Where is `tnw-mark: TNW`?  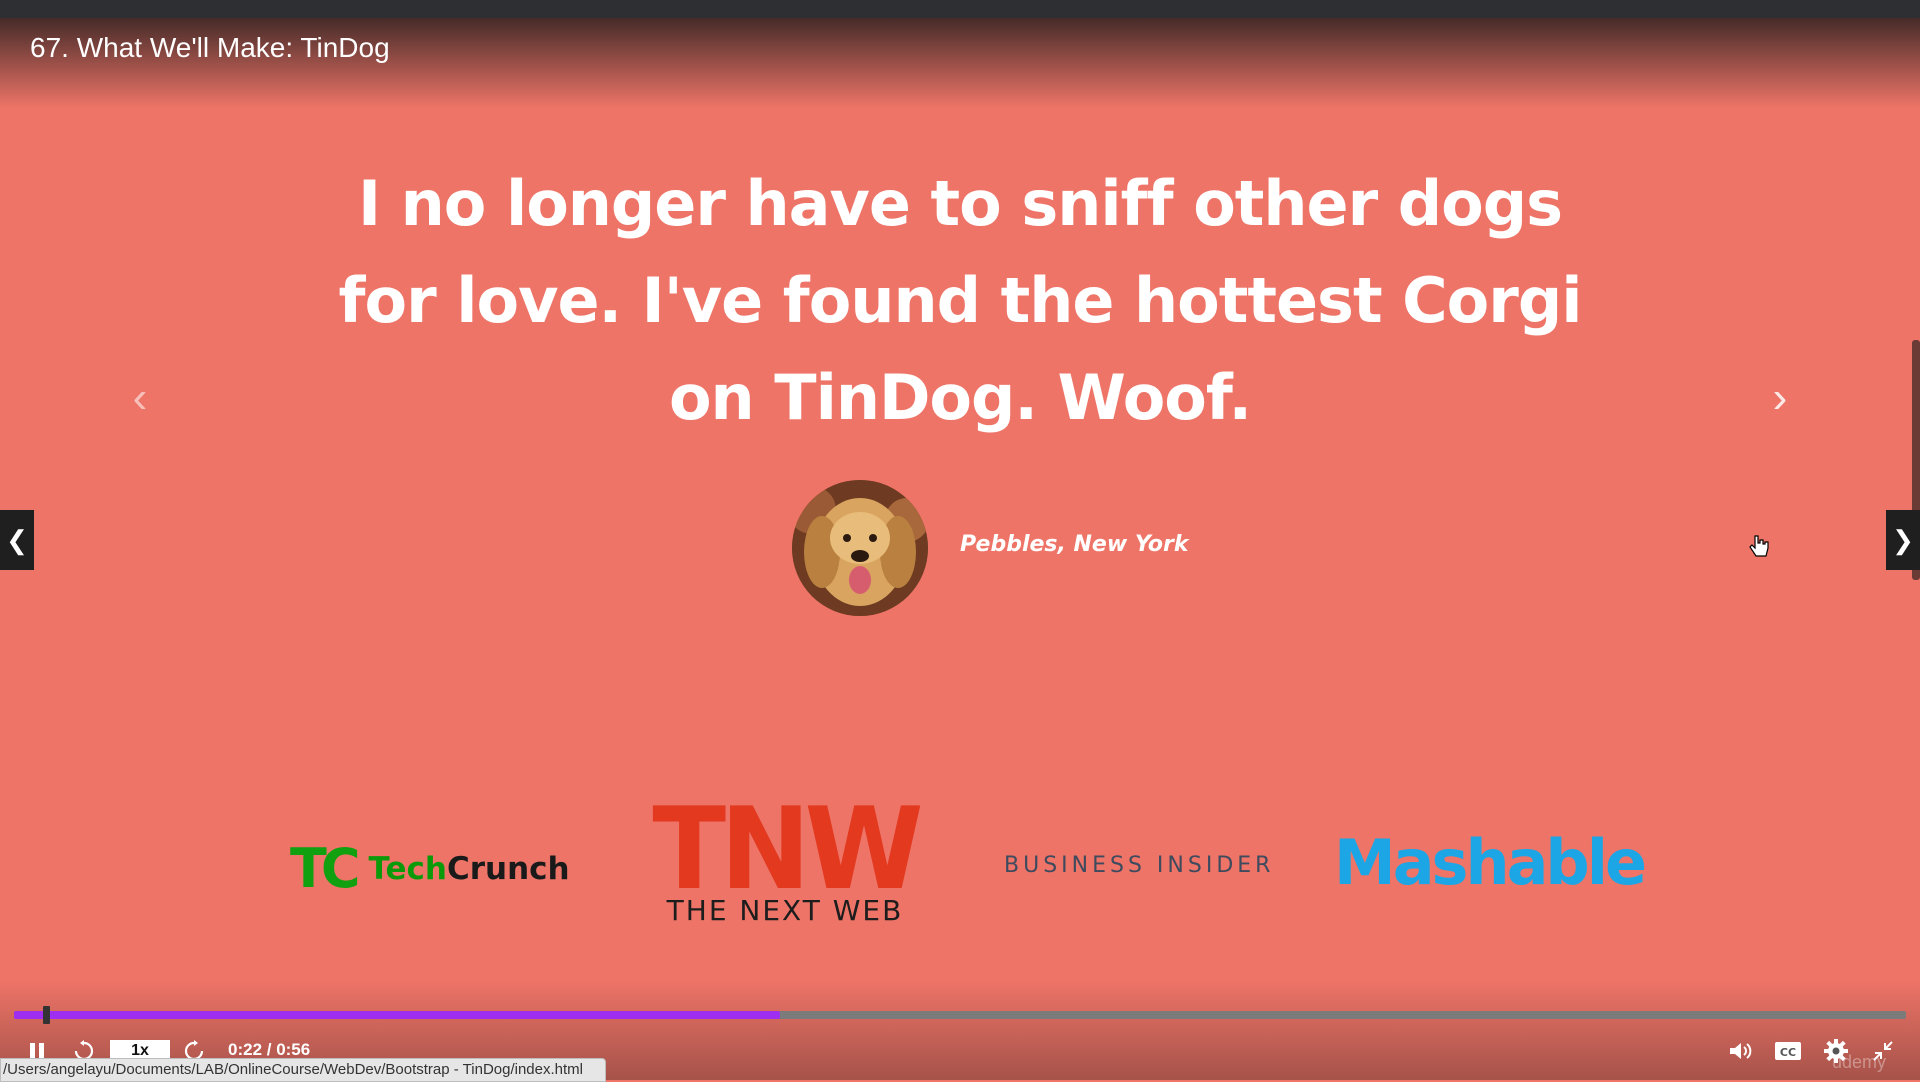 tnw-mark: TNW is located at coordinates (787, 849).